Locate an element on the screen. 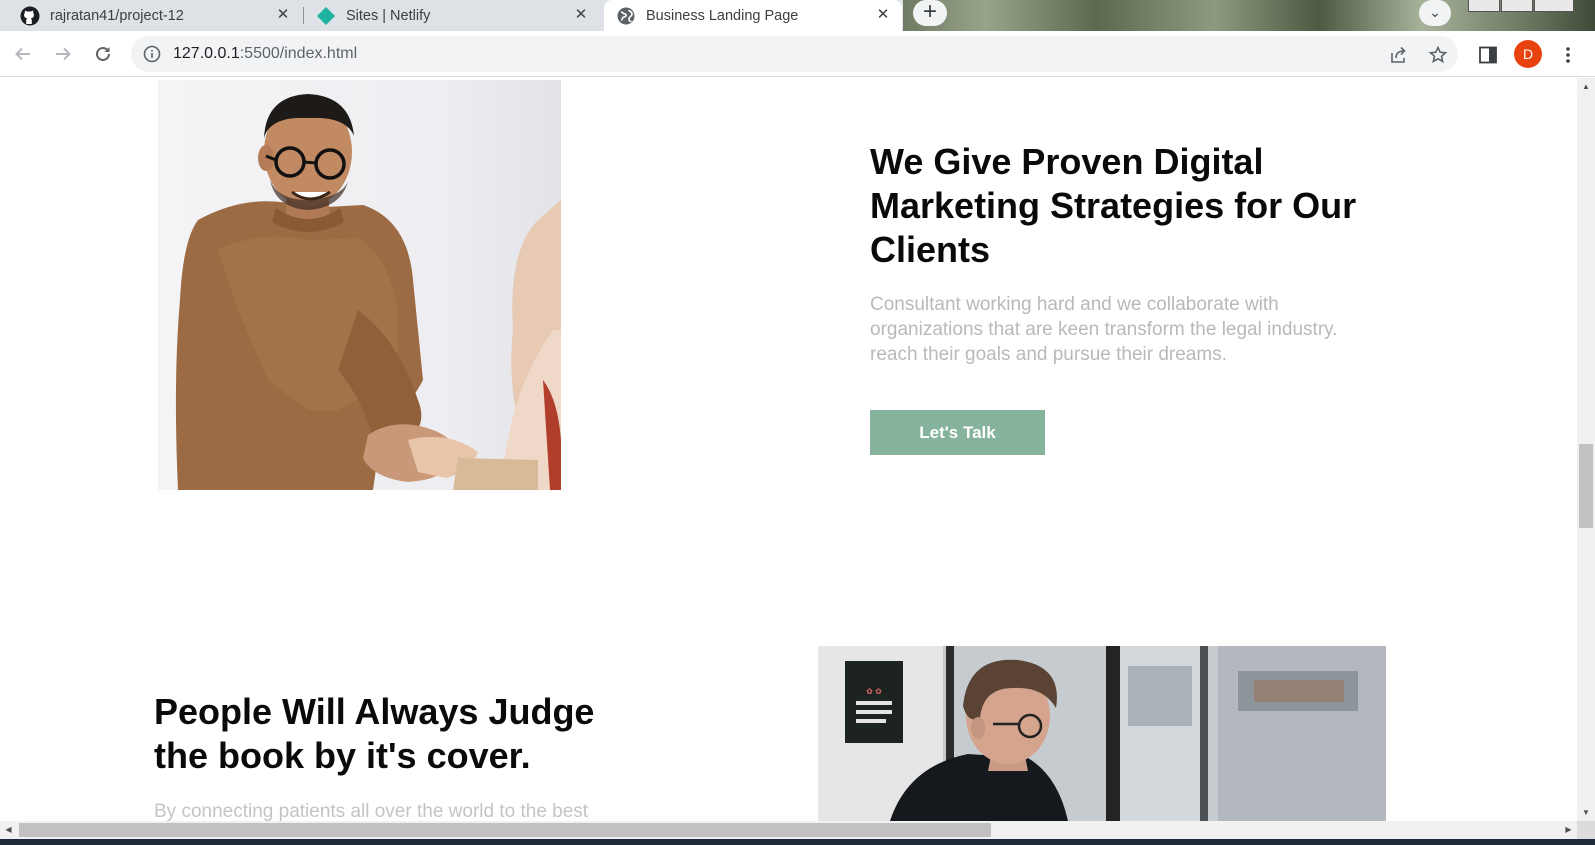  reload-button is located at coordinates (103, 54).